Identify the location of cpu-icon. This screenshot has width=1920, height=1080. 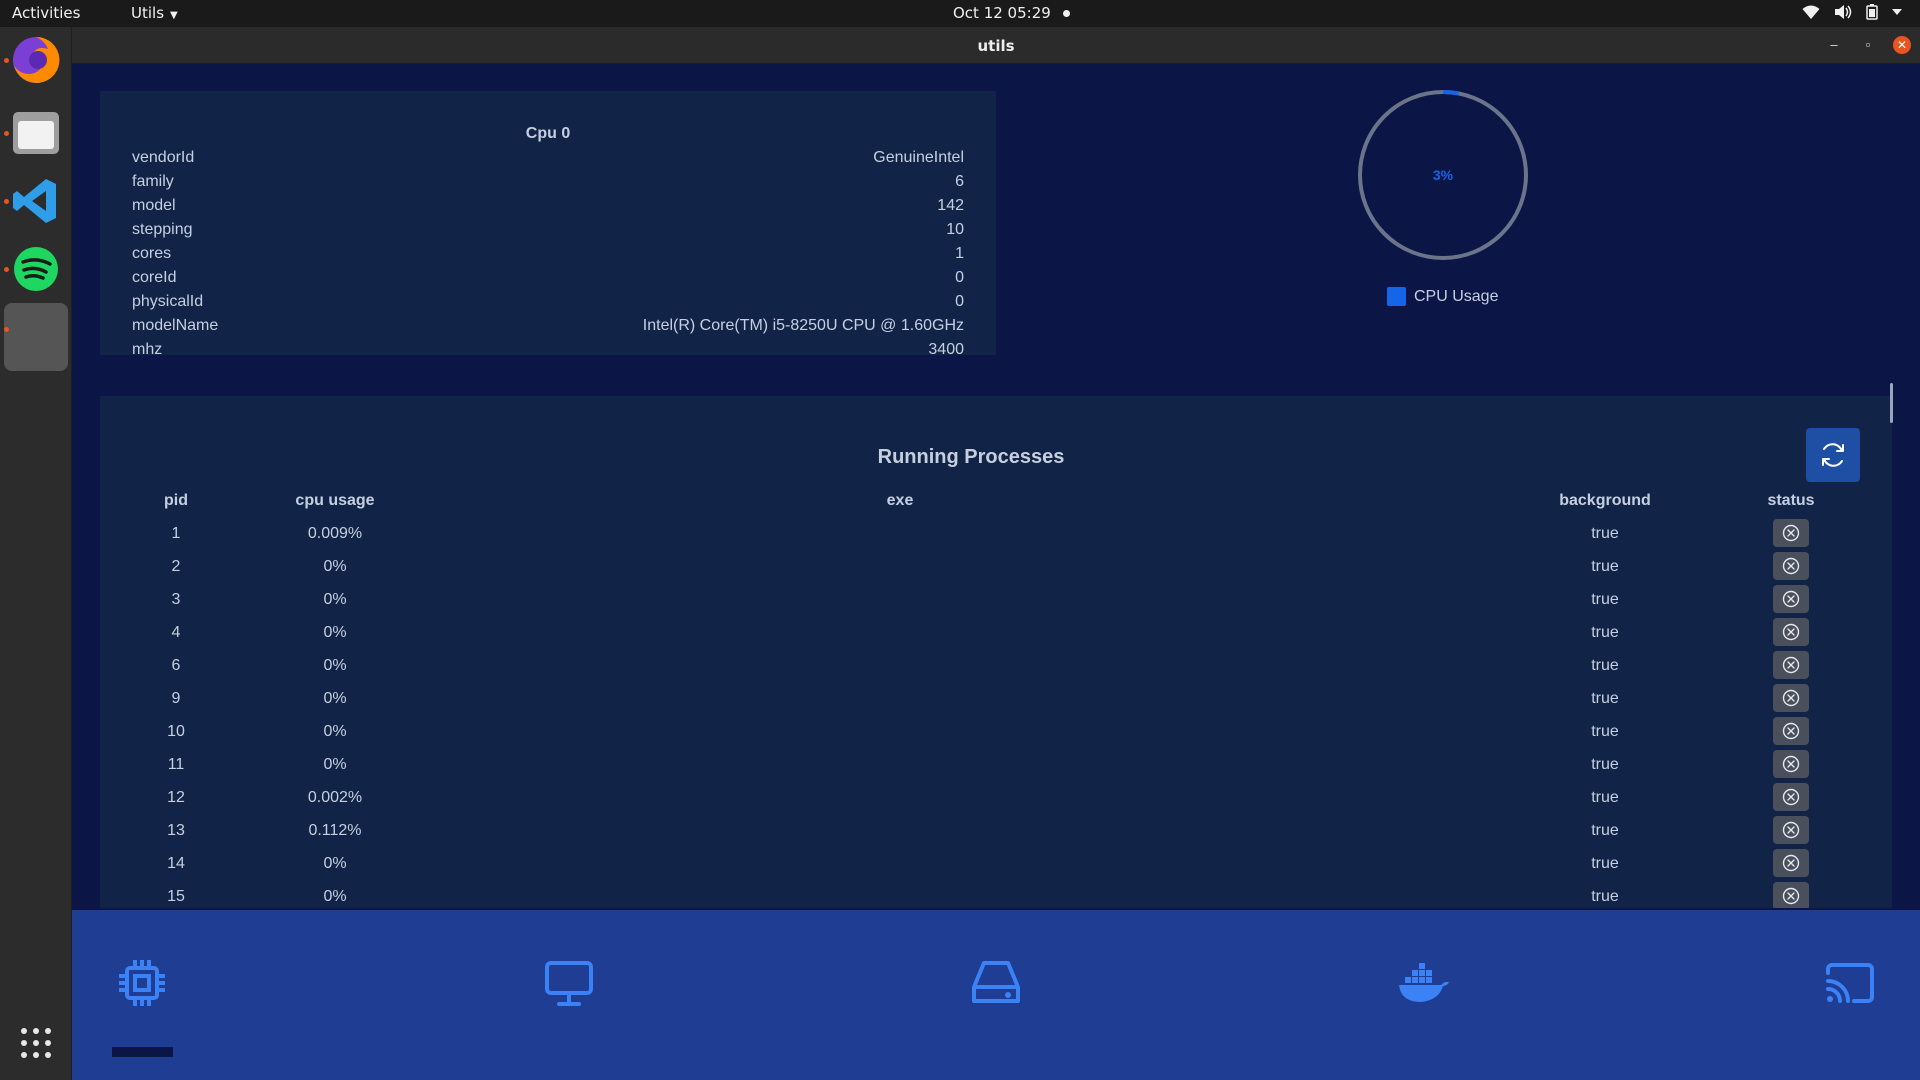
(142, 983).